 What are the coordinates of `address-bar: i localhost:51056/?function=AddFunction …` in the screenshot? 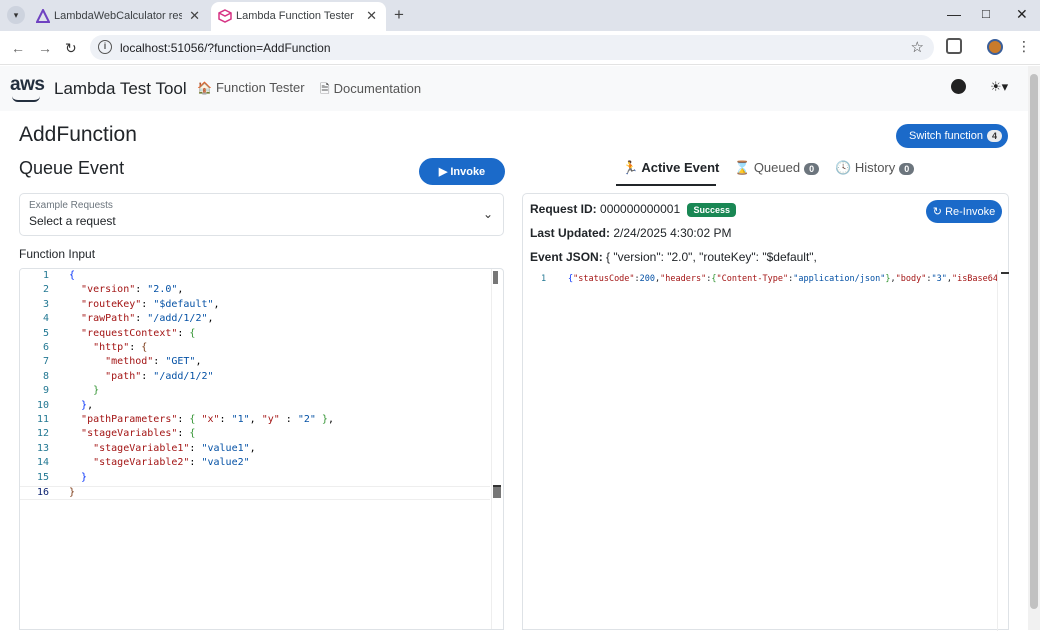 It's located at (512, 47).